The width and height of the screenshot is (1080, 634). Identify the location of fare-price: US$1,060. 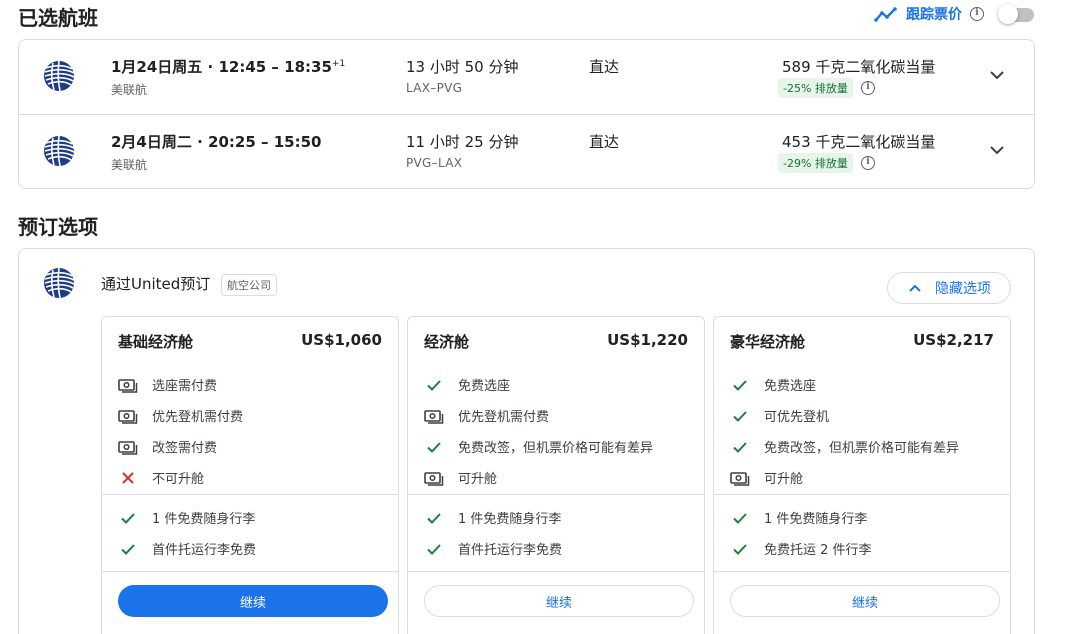
(341, 340).